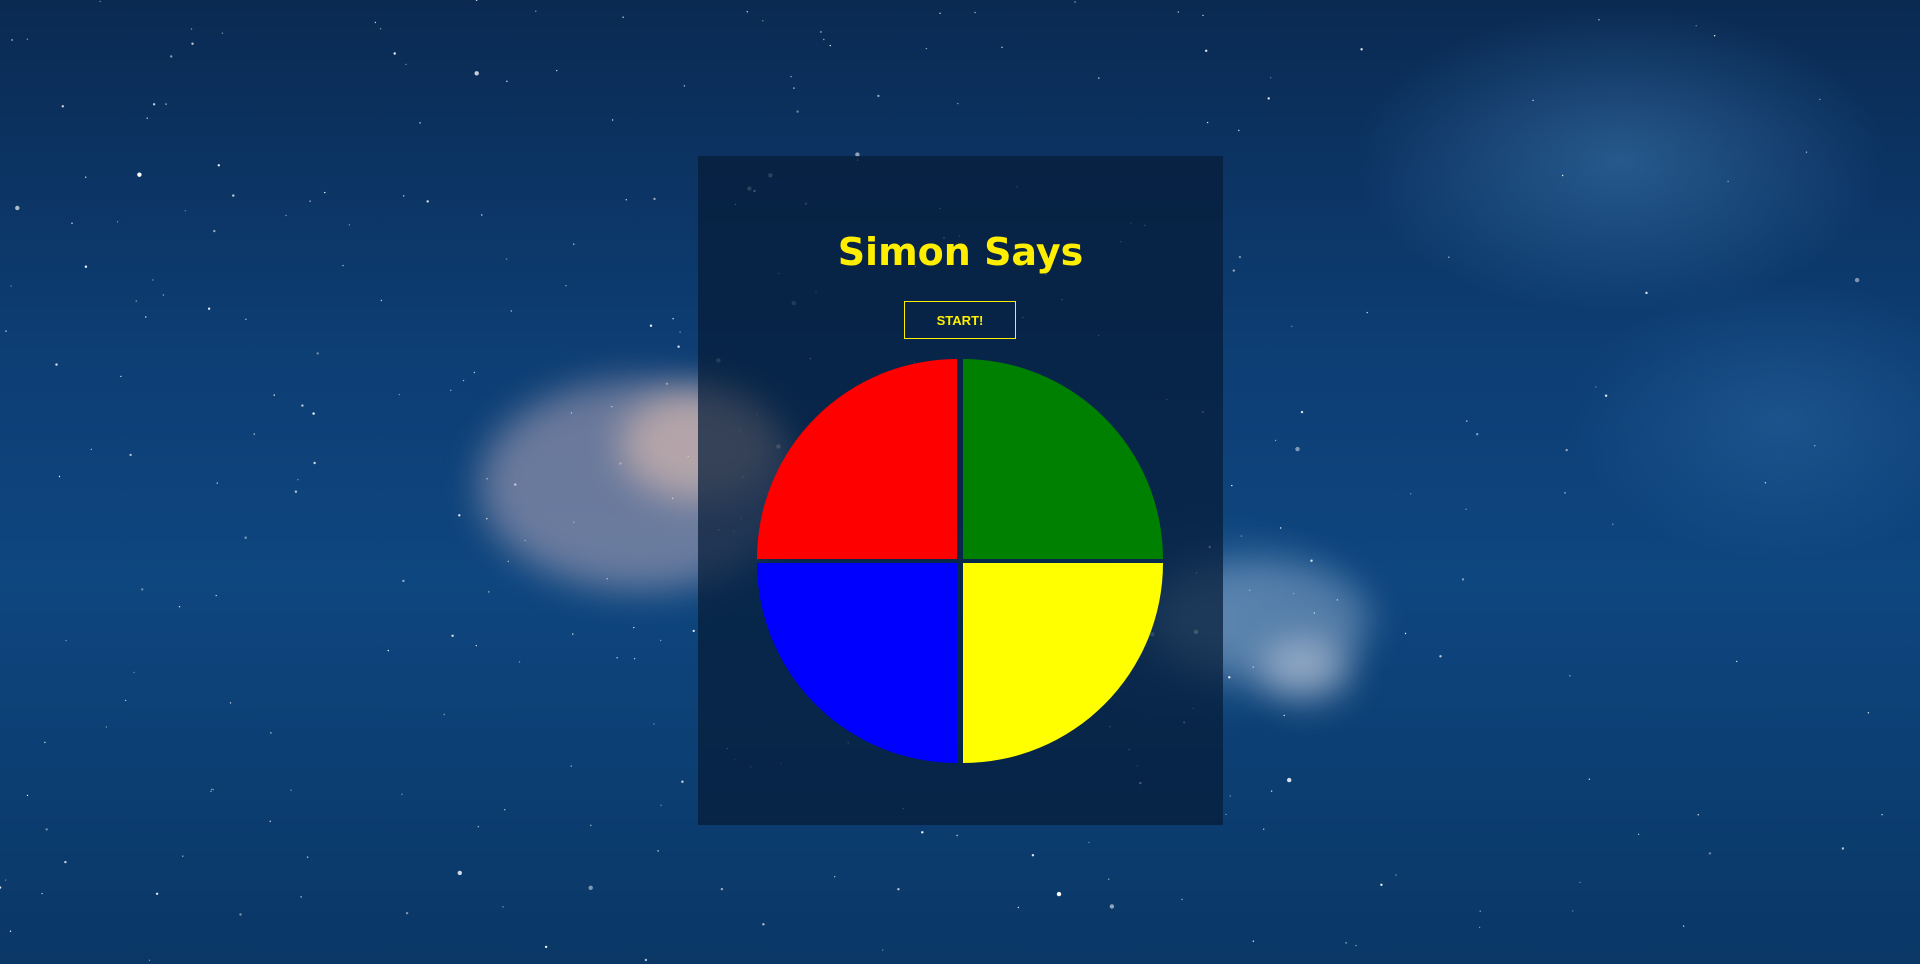  I want to click on yellow-pad, so click(1063, 663).